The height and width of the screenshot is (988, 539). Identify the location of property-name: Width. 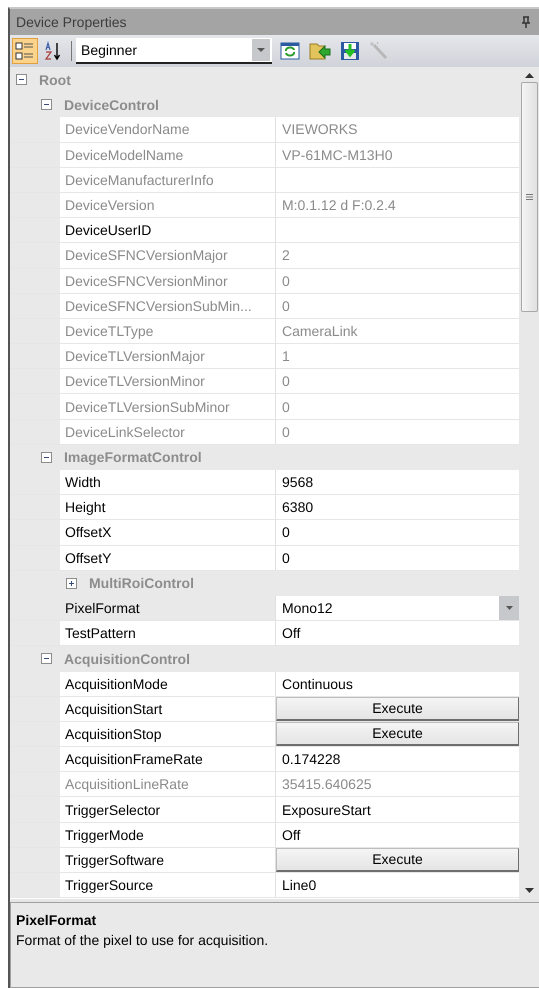
(168, 482).